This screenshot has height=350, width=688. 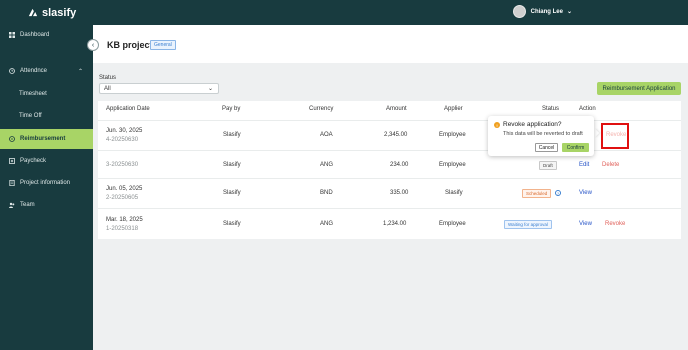 What do you see at coordinates (615, 136) in the screenshot?
I see `highlight-box` at bounding box center [615, 136].